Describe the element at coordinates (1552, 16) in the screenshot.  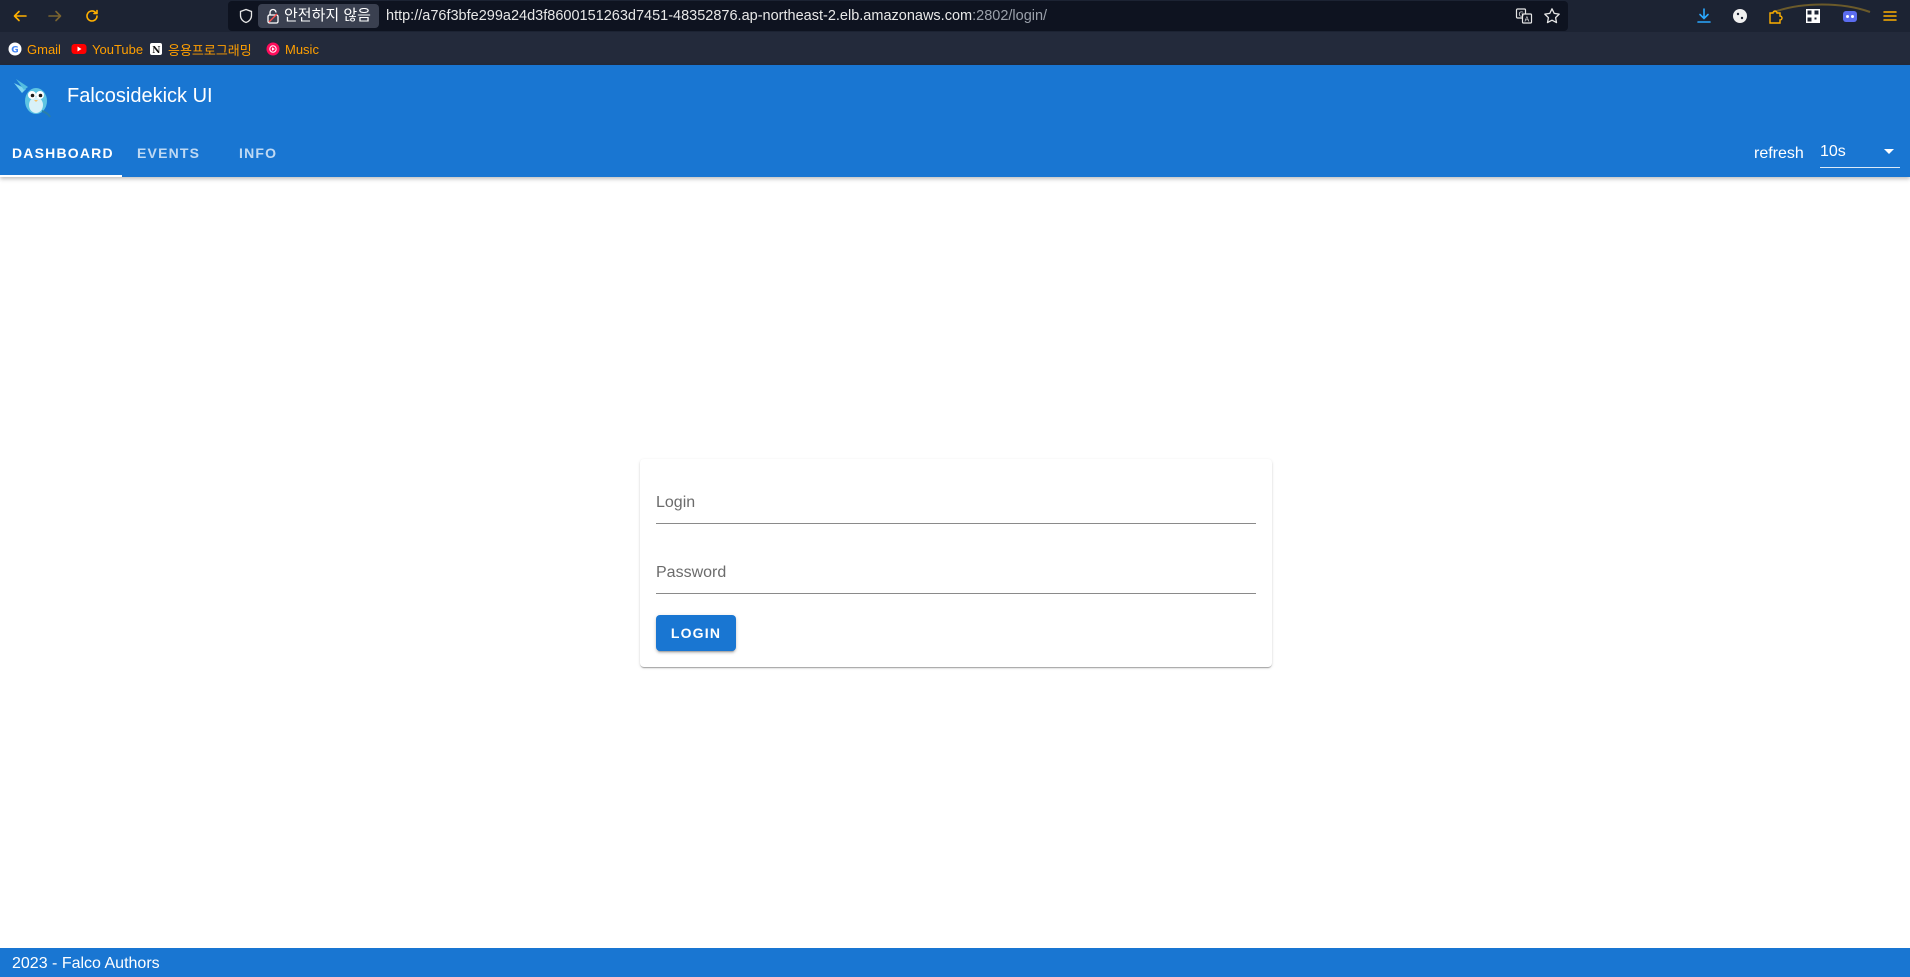
I see `star-icon` at that location.